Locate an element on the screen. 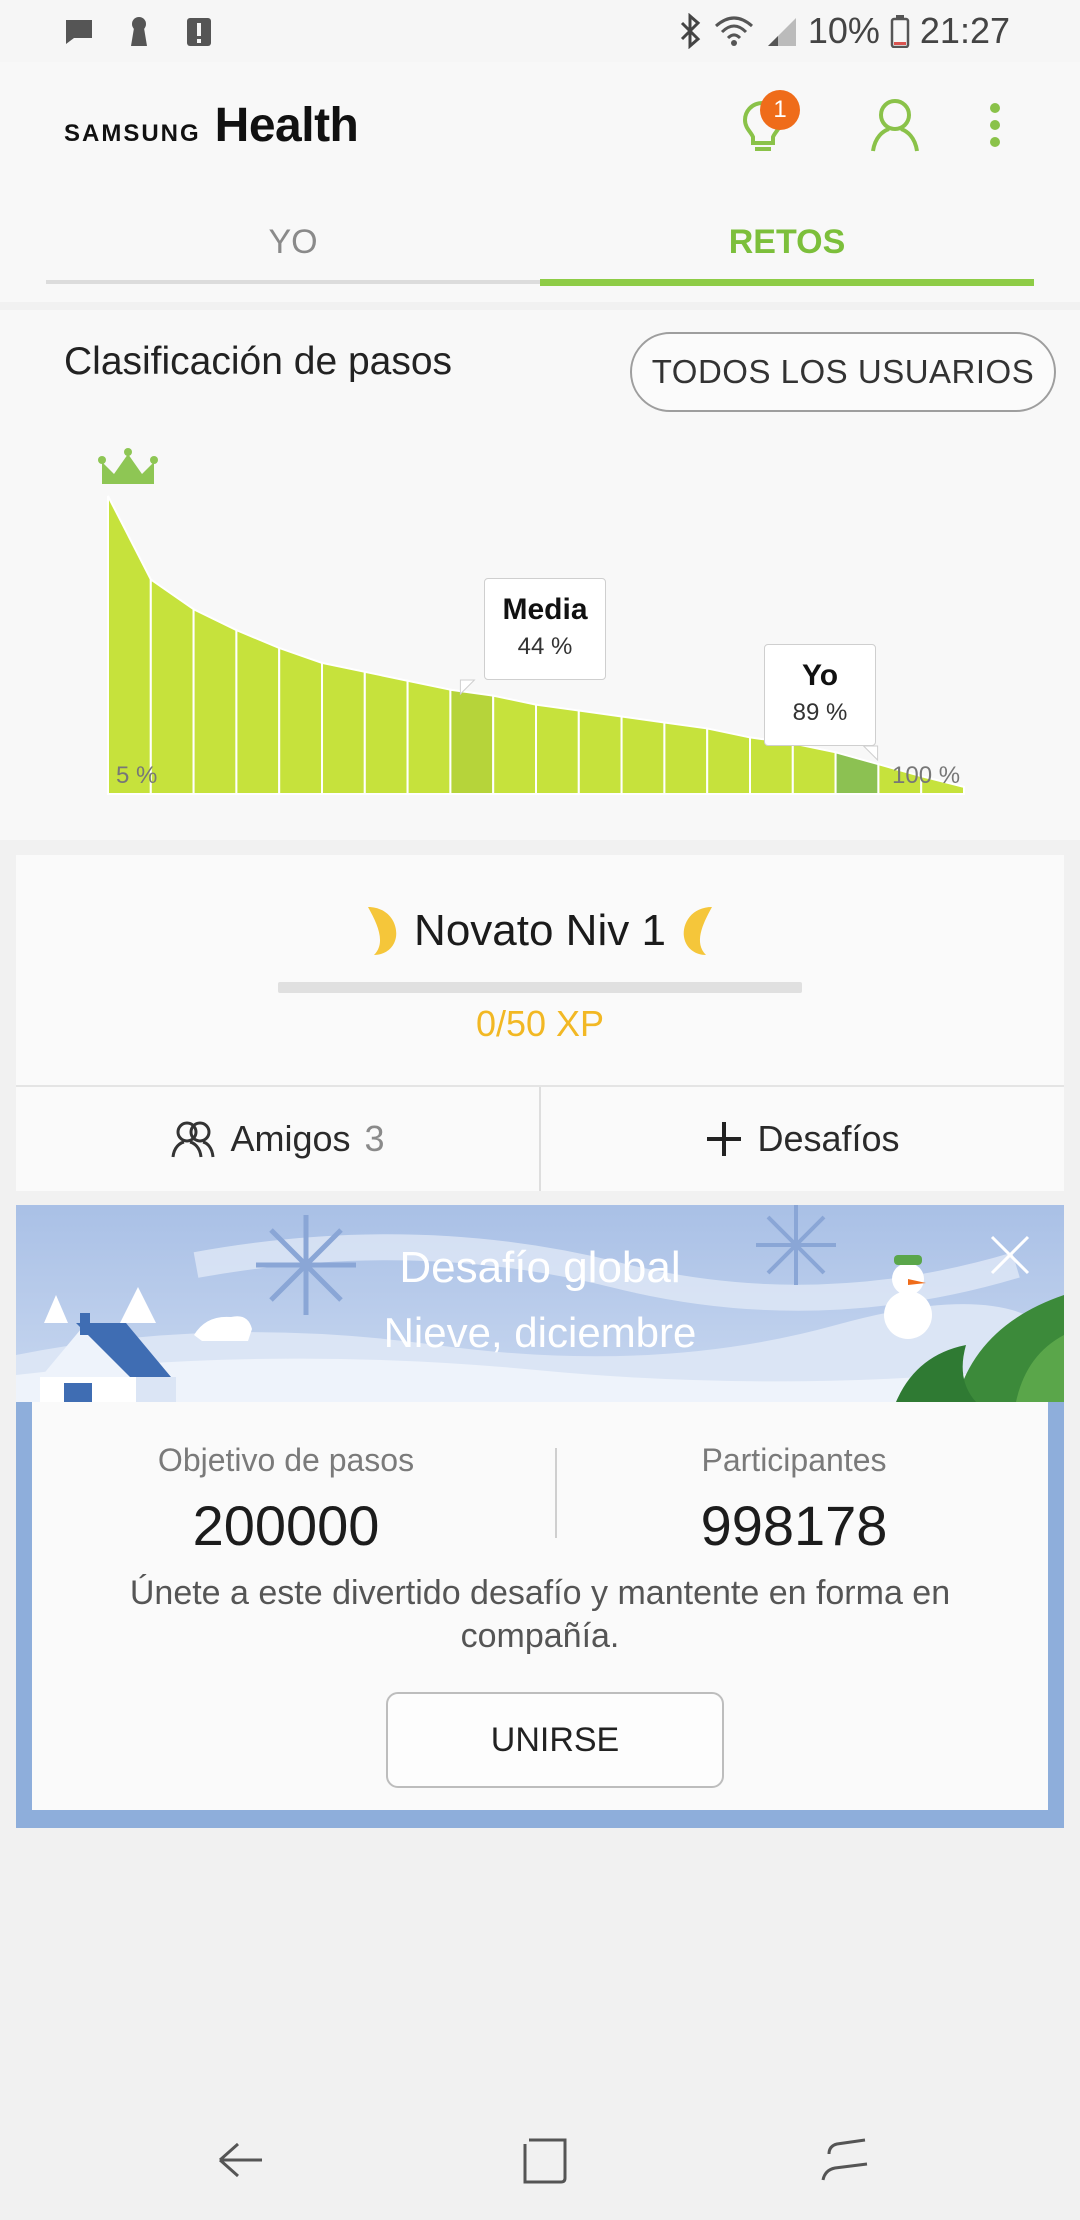 The image size is (1080, 2220). tips-button: 1 is located at coordinates (764, 125).